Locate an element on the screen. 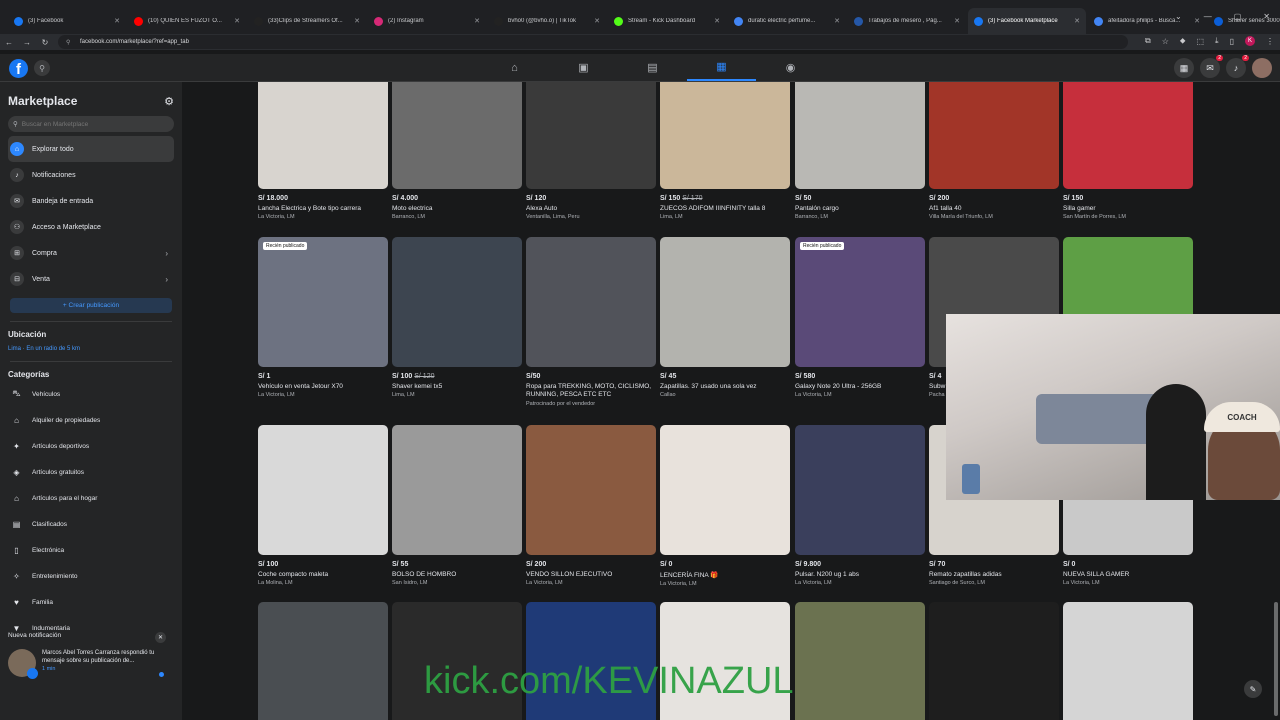 This screenshot has height=720, width=1280. search-icon: ⚲ is located at coordinates (42, 68).